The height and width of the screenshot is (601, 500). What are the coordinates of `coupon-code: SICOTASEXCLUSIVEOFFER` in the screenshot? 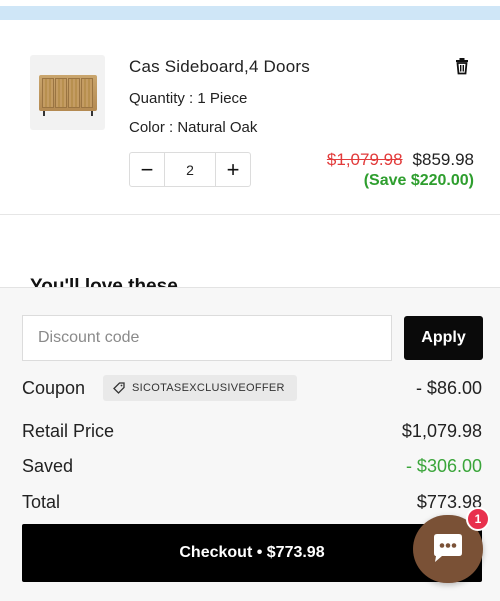 It's located at (208, 388).